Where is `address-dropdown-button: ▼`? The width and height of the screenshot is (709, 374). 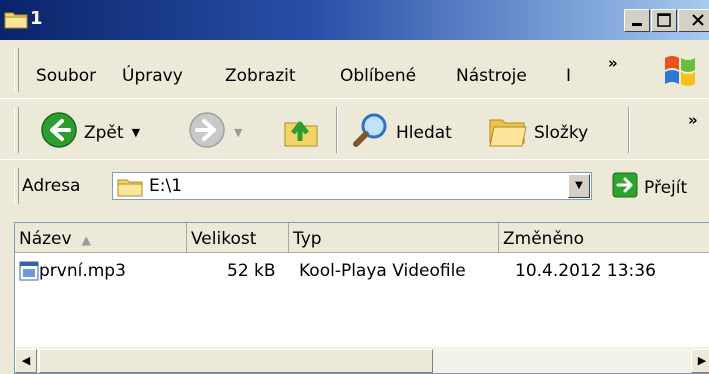 address-dropdown-button: ▼ is located at coordinates (579, 186).